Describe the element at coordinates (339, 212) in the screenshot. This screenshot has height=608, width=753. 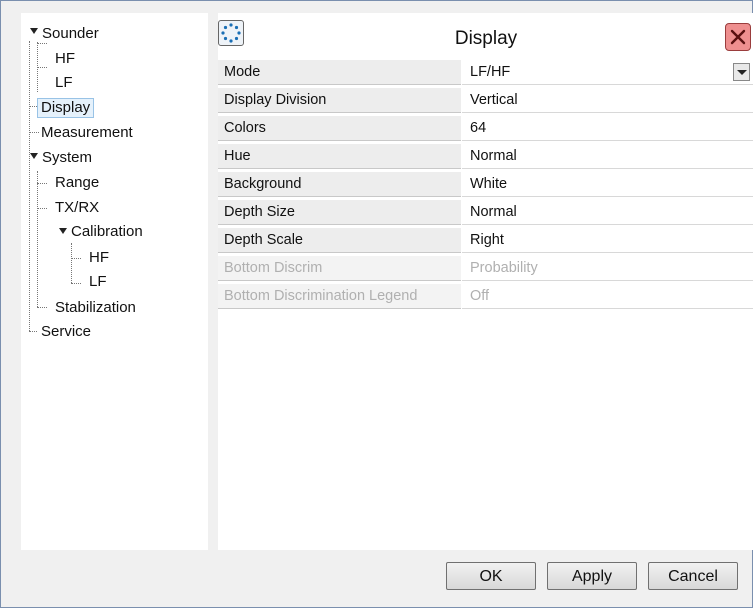
I see `row-label: Depth Size` at that location.